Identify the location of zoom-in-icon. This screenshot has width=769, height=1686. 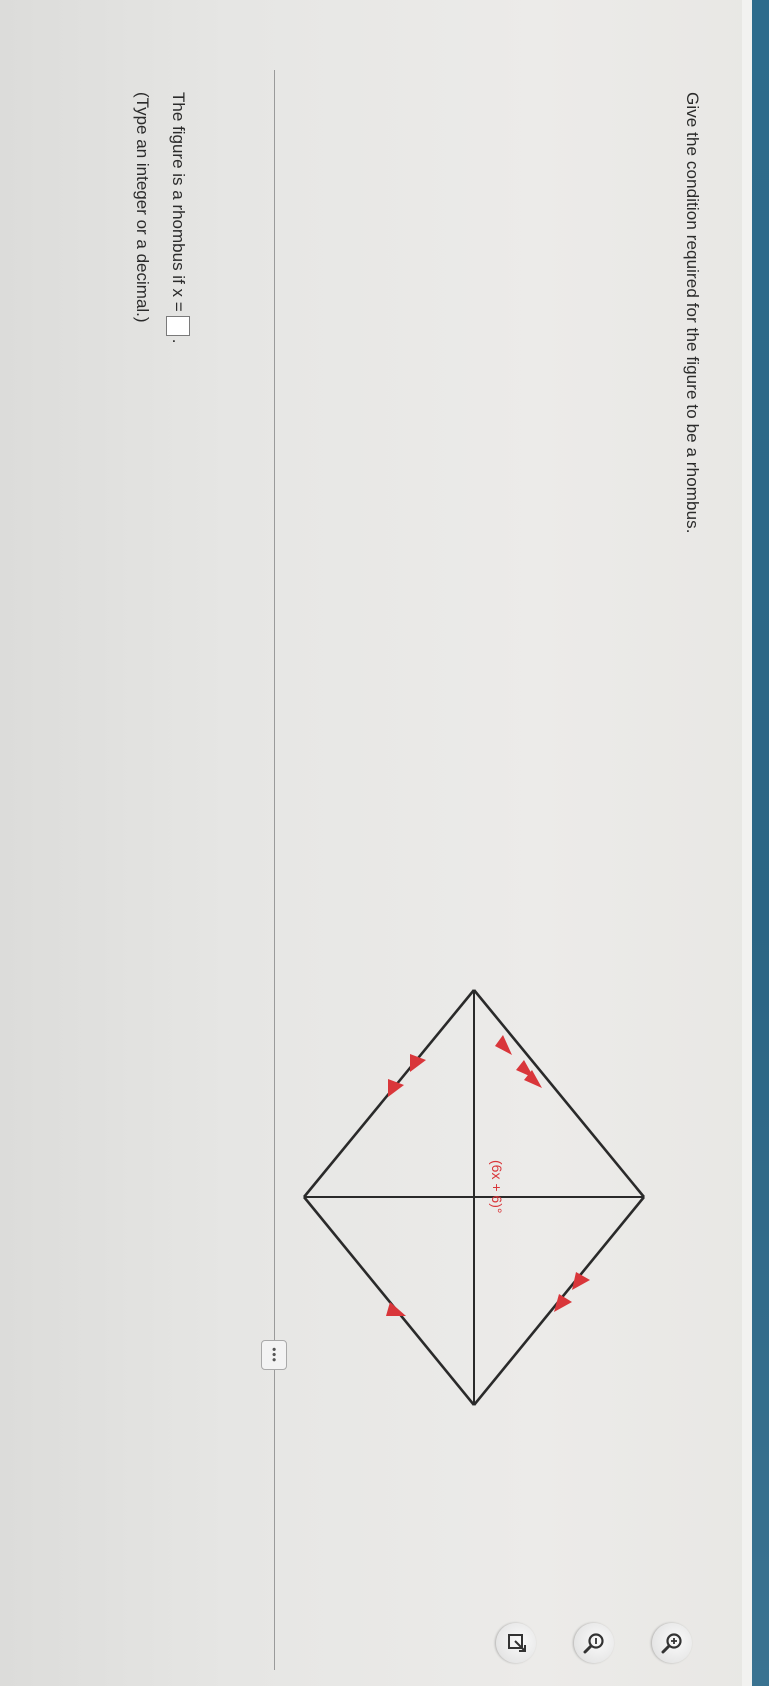
(671, 1643).